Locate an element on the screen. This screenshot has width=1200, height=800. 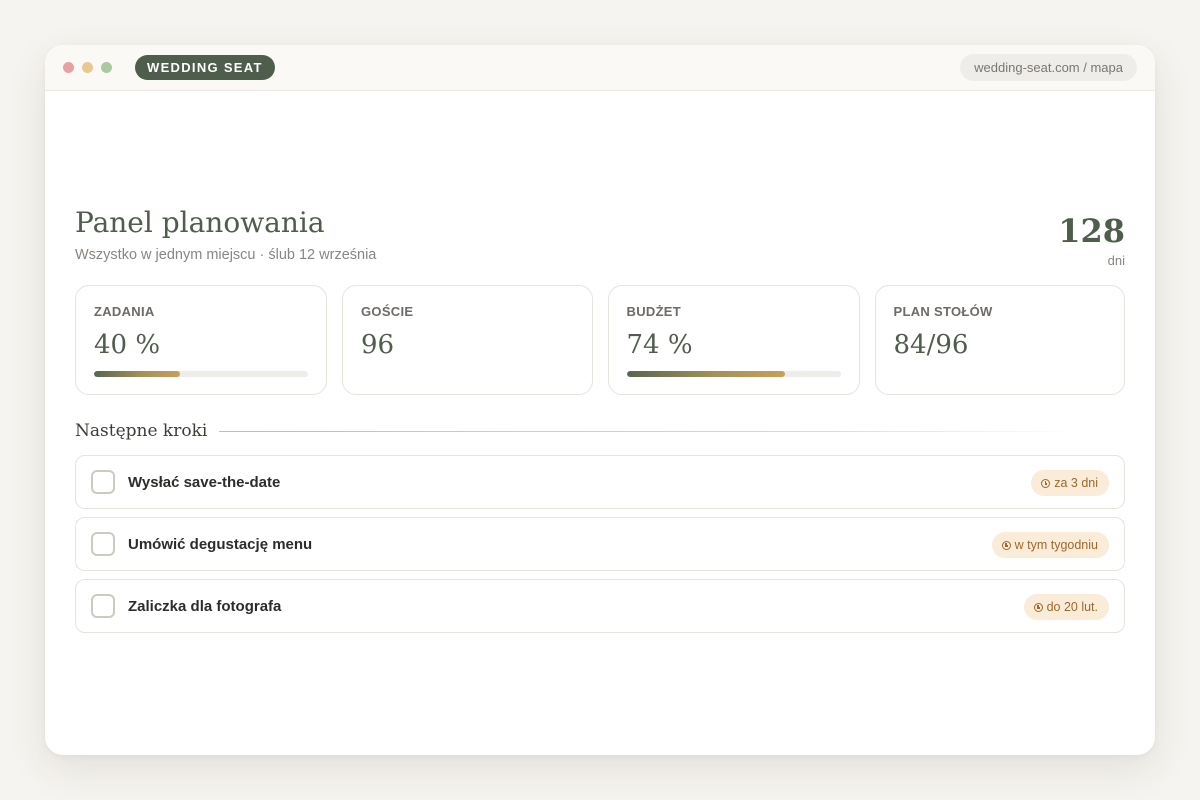
task-item: Umówić degustację menu w tym tygodniu is located at coordinates (600, 544).